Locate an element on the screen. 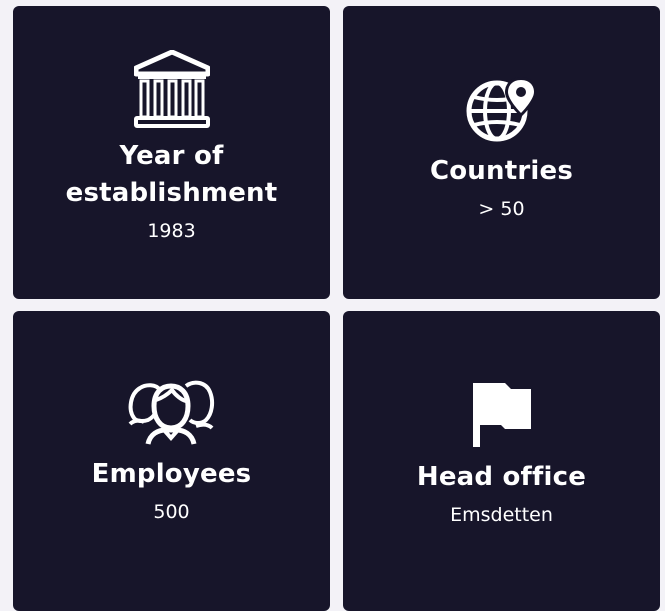  card-title: Head office is located at coordinates (501, 476).